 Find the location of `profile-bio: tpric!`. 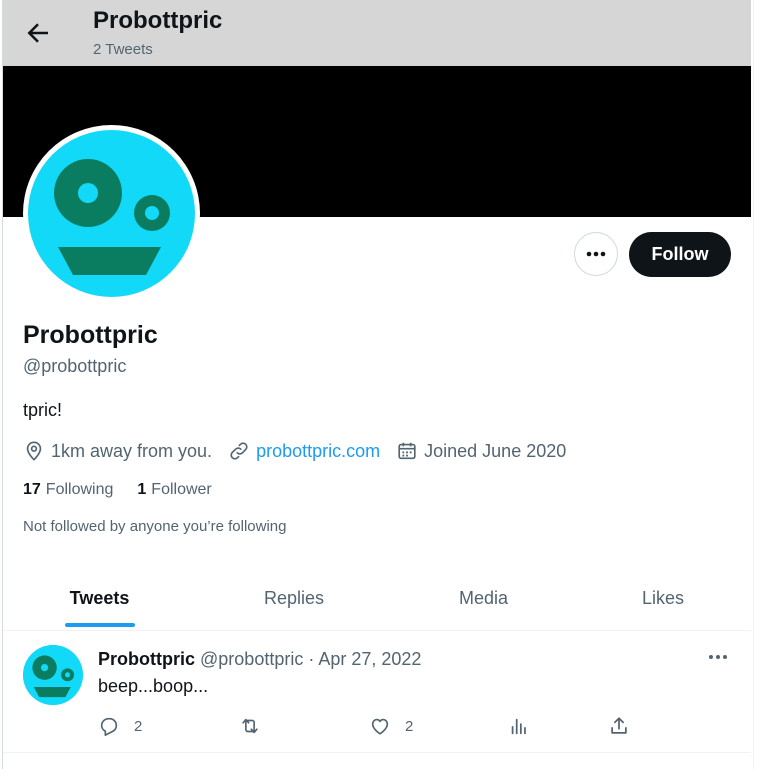

profile-bio: tpric! is located at coordinates (43, 410).